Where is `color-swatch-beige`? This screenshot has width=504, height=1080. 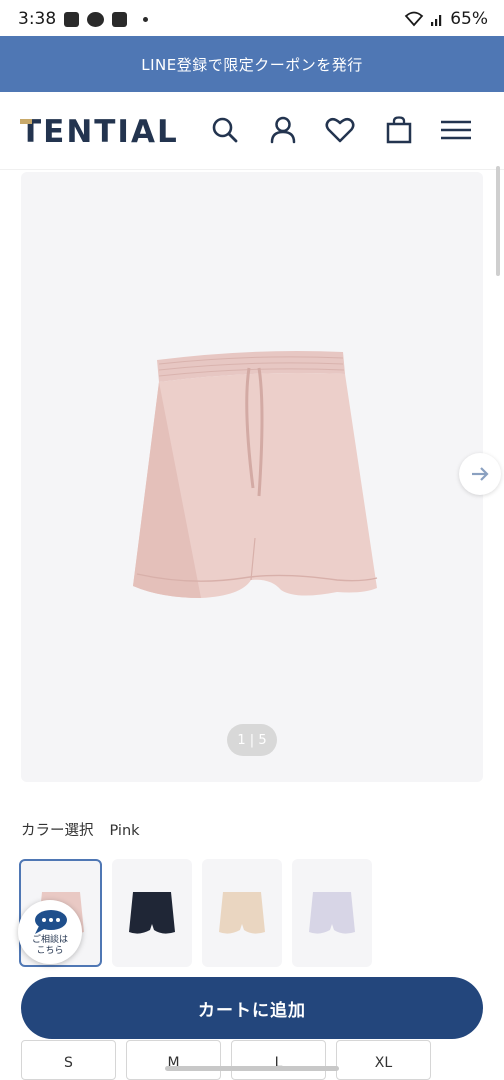
color-swatch-beige is located at coordinates (242, 913).